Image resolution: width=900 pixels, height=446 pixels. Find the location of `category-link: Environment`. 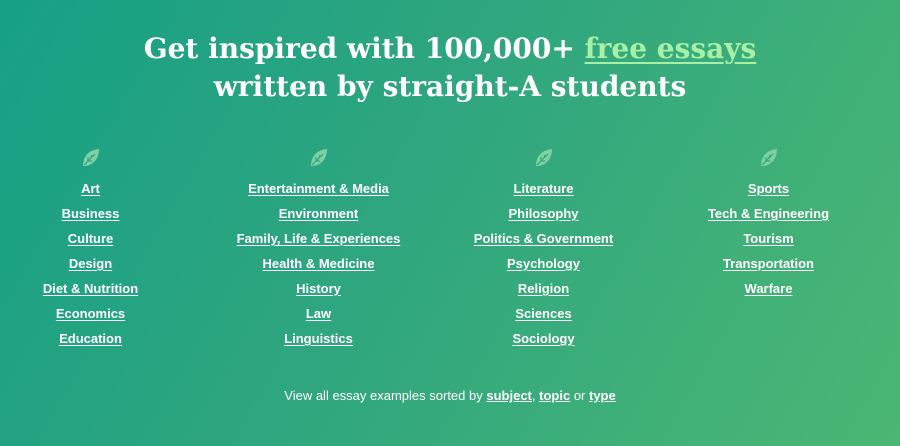

category-link: Environment is located at coordinates (318, 213).